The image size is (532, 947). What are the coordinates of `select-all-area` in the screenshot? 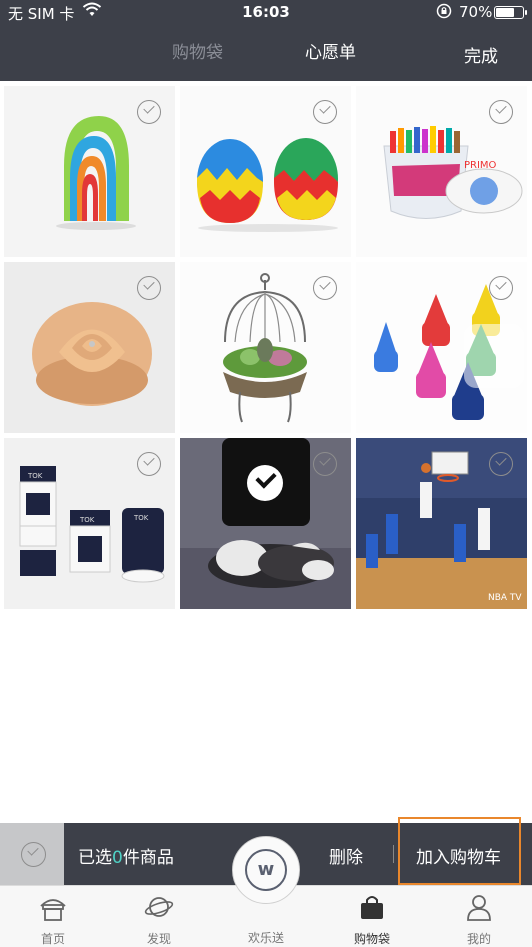 It's located at (32, 854).